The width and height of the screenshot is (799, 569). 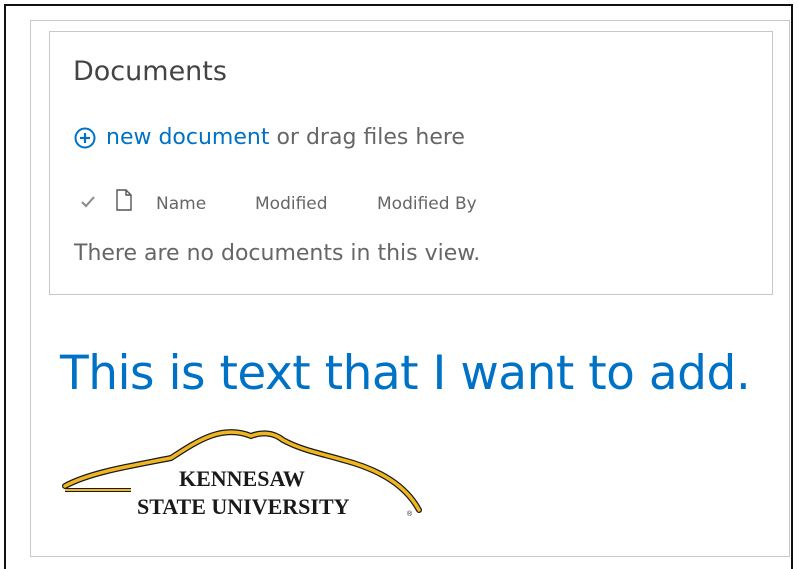 I want to click on list-header-row: Name Modified Modified By, so click(x=410, y=202).